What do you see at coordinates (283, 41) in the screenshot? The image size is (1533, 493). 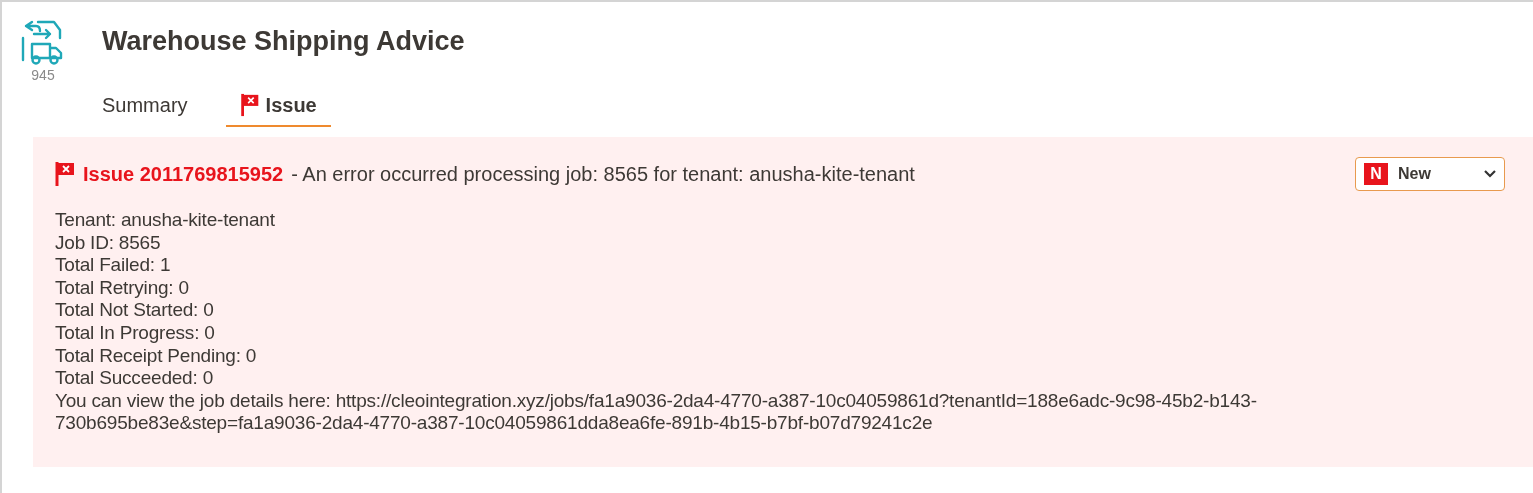 I see `page-title: Warehouse Shipping Advice` at bounding box center [283, 41].